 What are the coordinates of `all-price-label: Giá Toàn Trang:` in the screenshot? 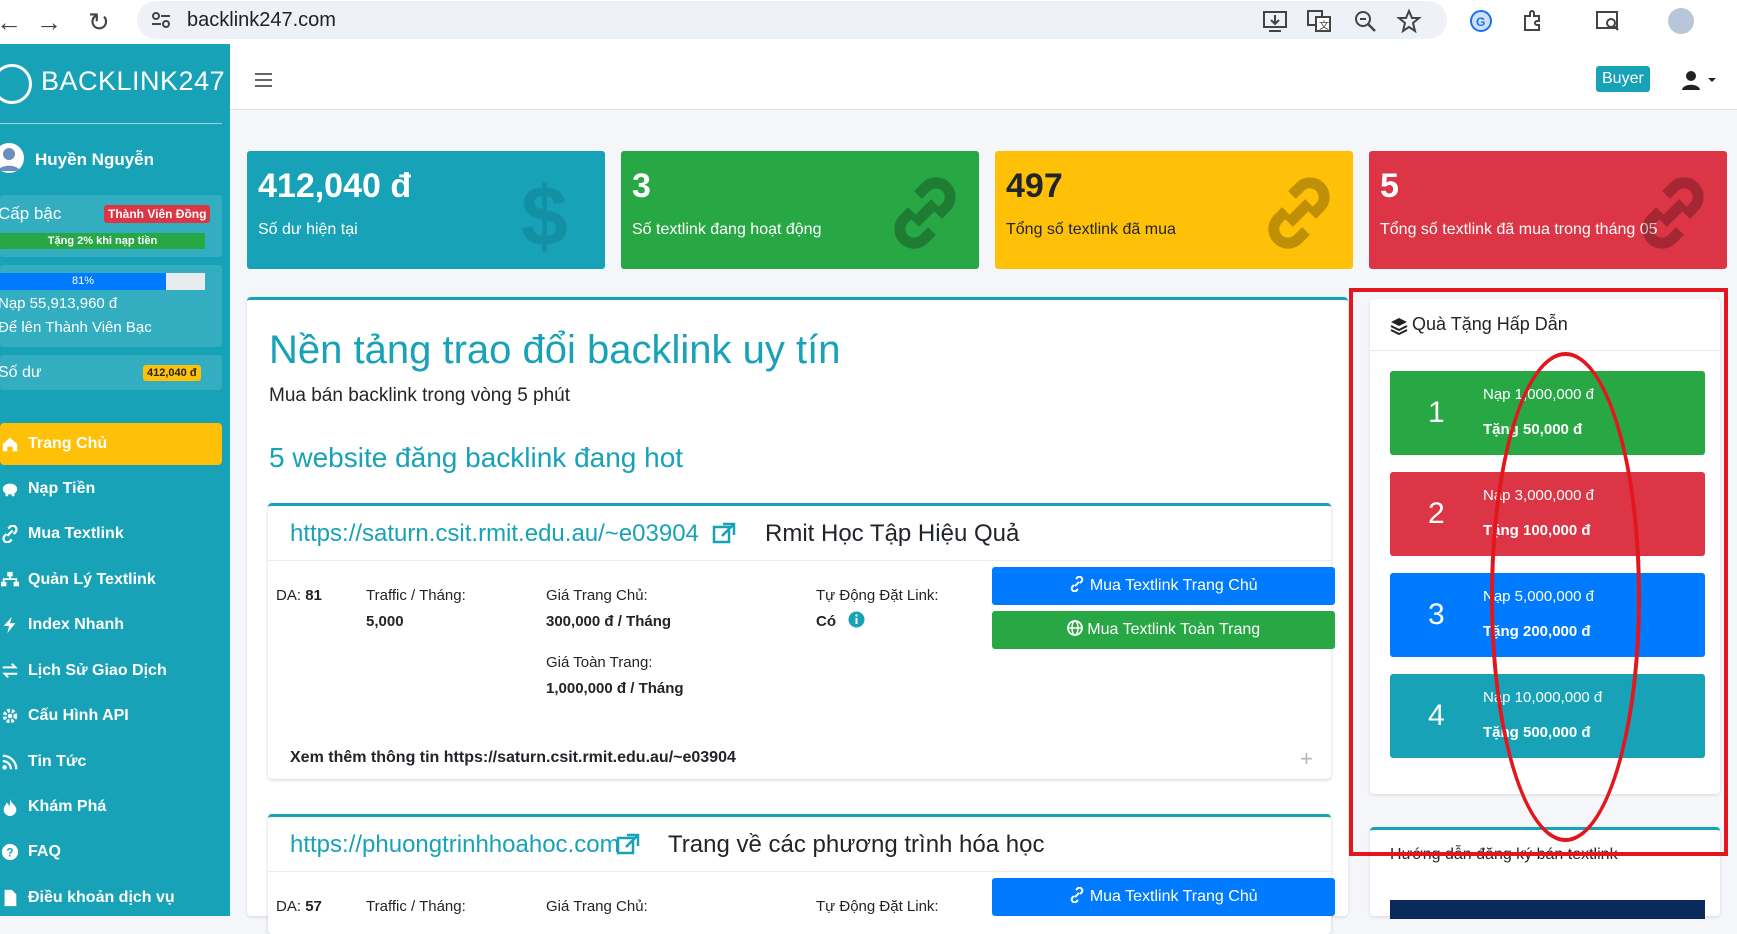 It's located at (599, 662).